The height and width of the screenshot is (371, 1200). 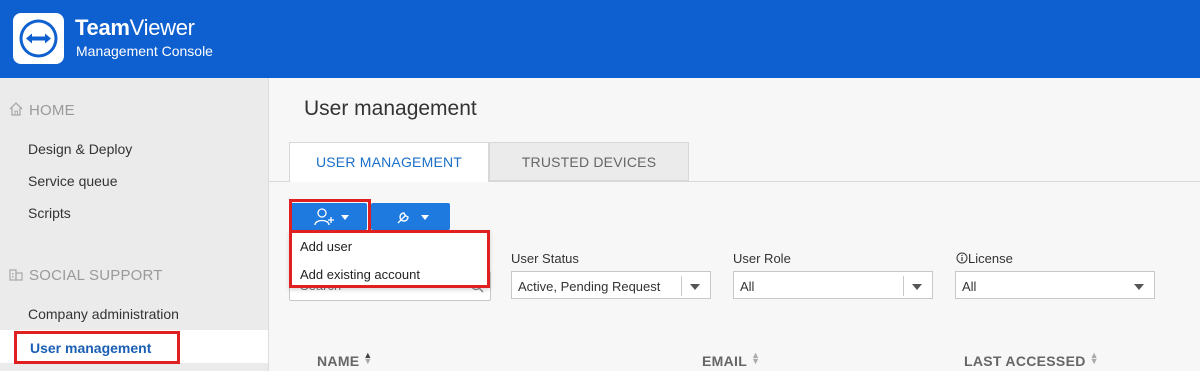 I want to click on teamviewer-logo-icon, so click(x=38, y=38).